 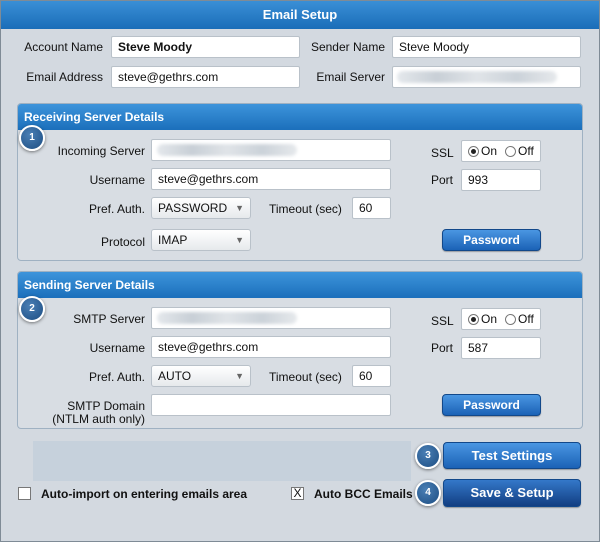 What do you see at coordinates (501, 180) in the screenshot?
I see `receiving-port-field` at bounding box center [501, 180].